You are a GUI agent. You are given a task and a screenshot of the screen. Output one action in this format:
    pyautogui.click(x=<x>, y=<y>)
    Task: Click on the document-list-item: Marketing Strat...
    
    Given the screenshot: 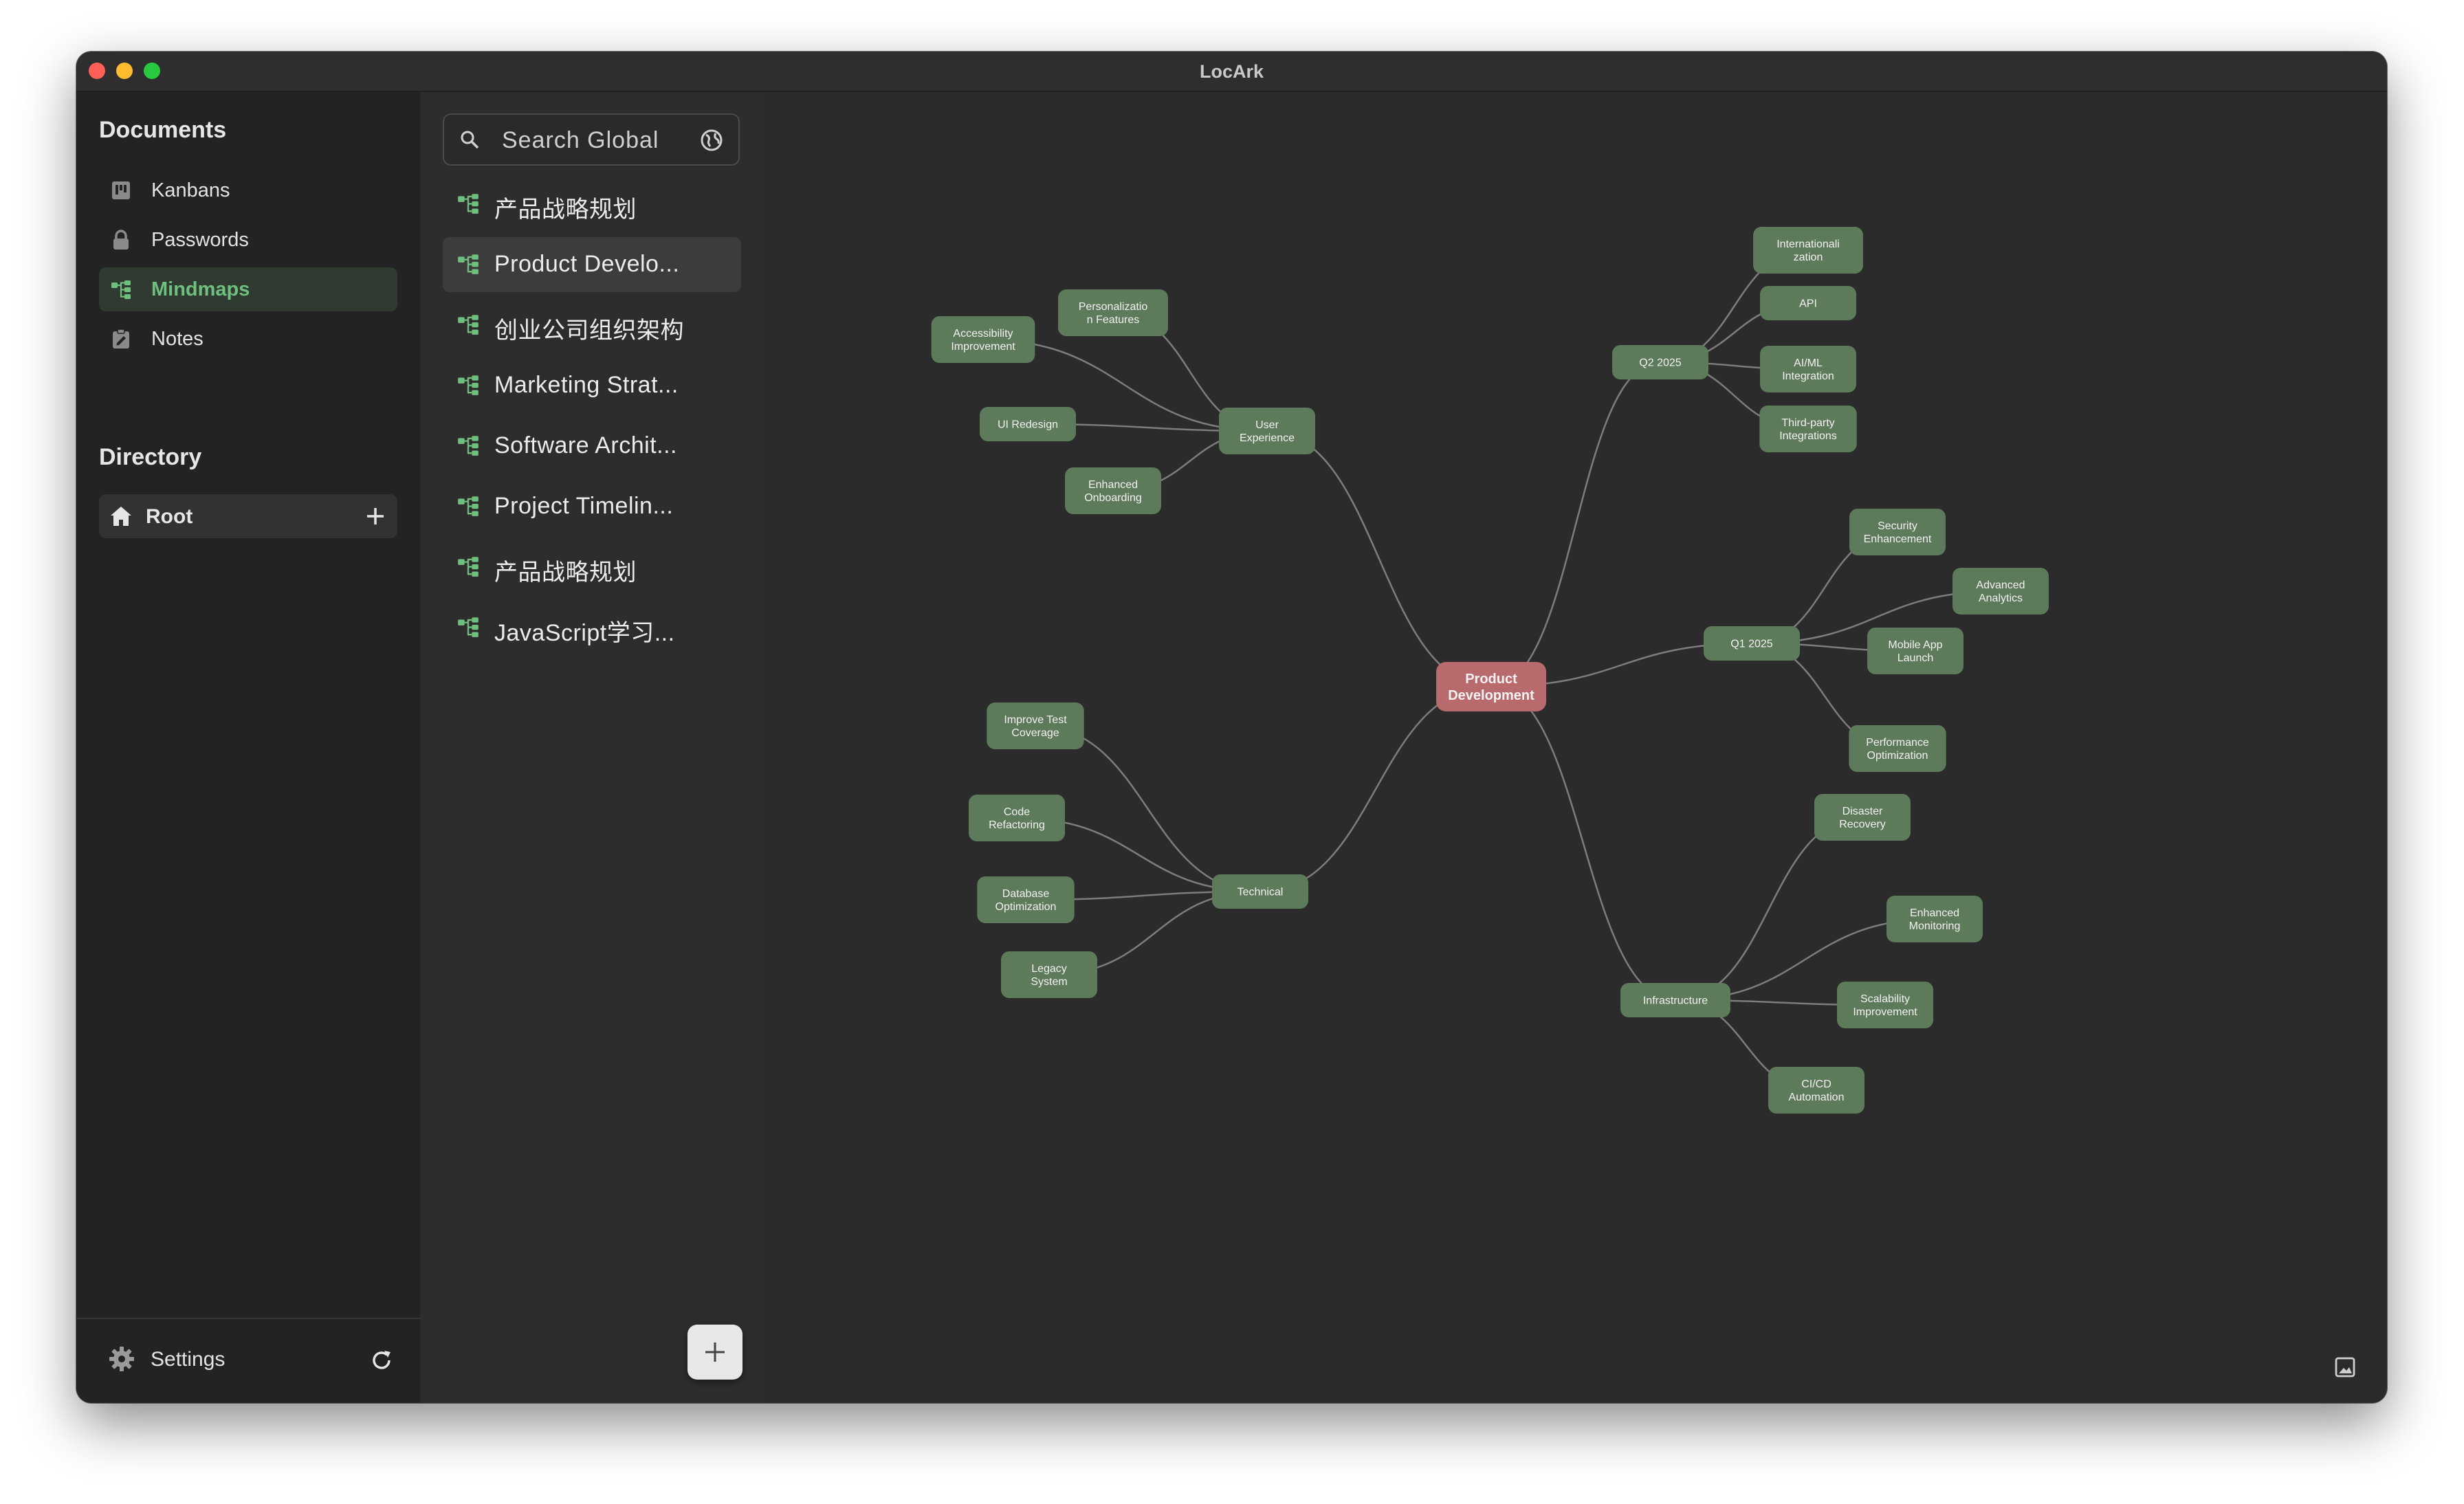 What is the action you would take?
    pyautogui.click(x=592, y=385)
    